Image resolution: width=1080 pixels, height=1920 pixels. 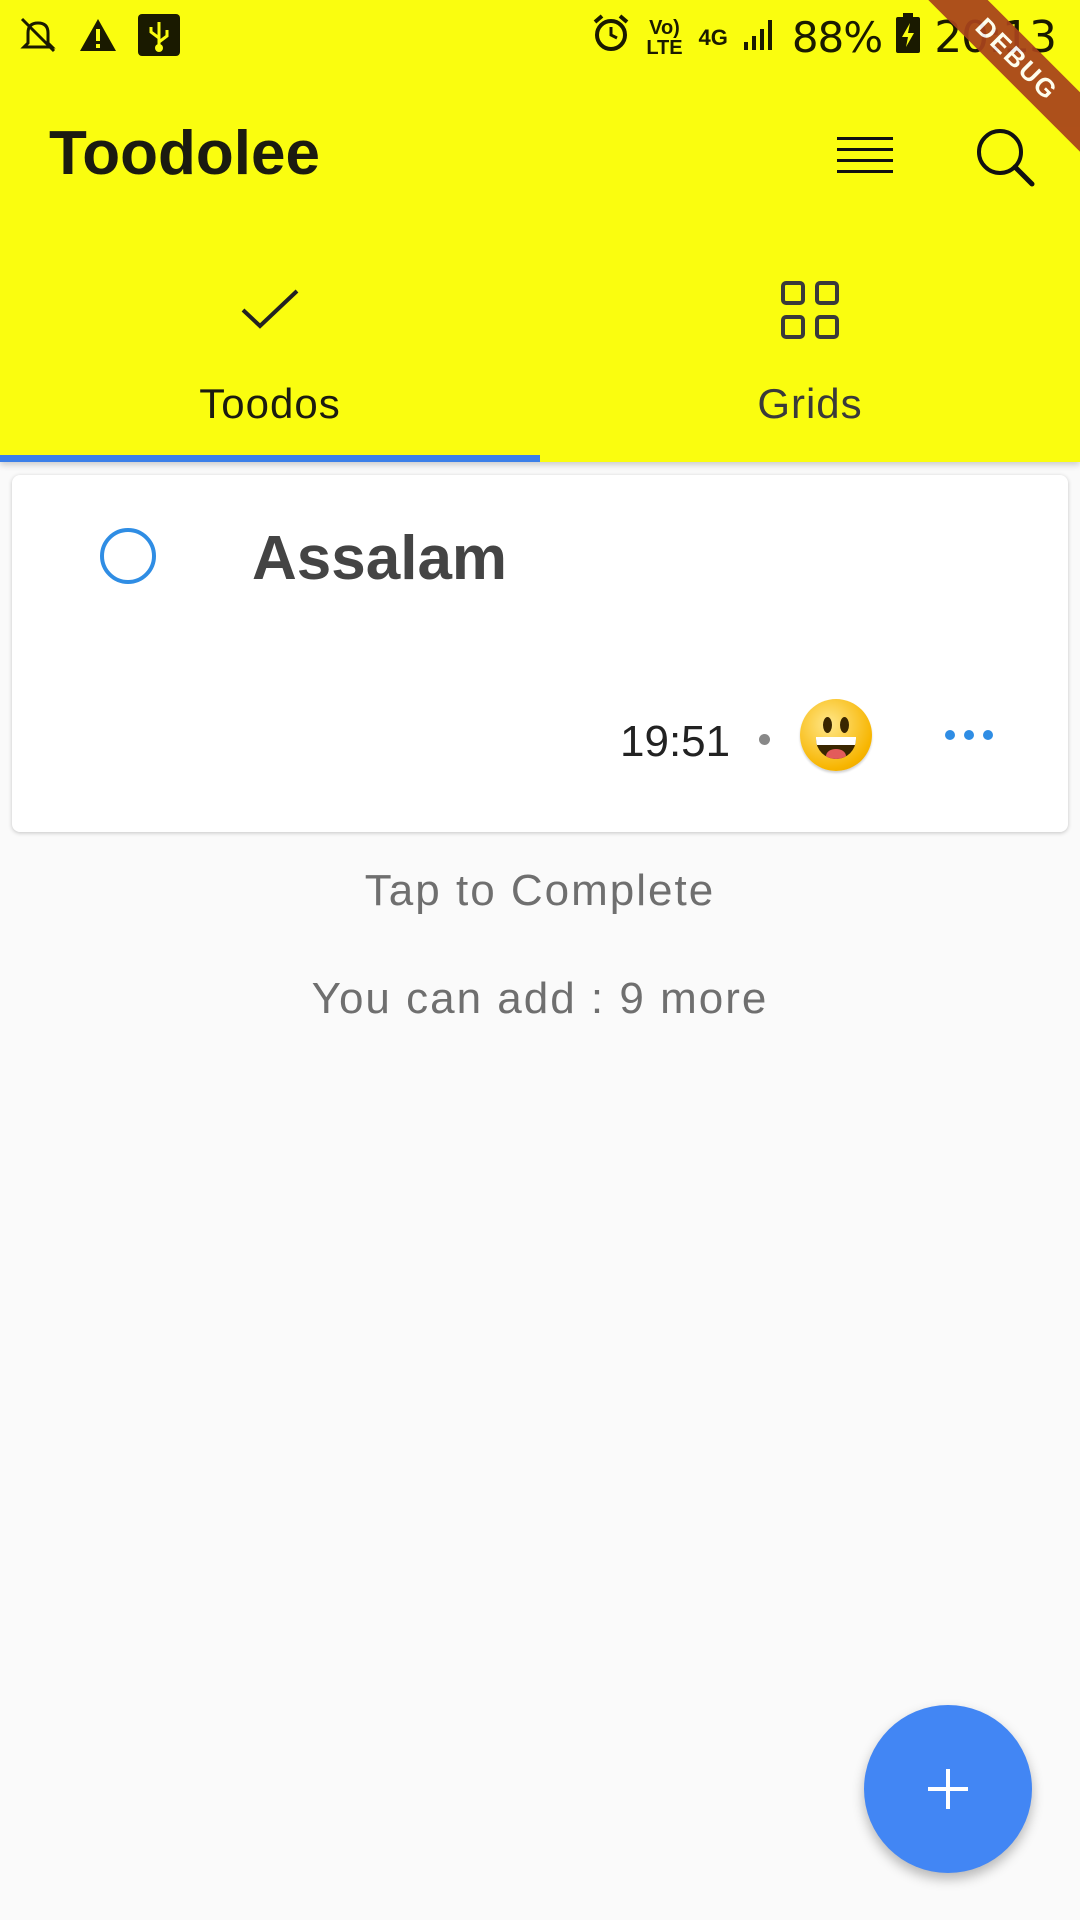 What do you see at coordinates (270, 310) in the screenshot?
I see `check-icon` at bounding box center [270, 310].